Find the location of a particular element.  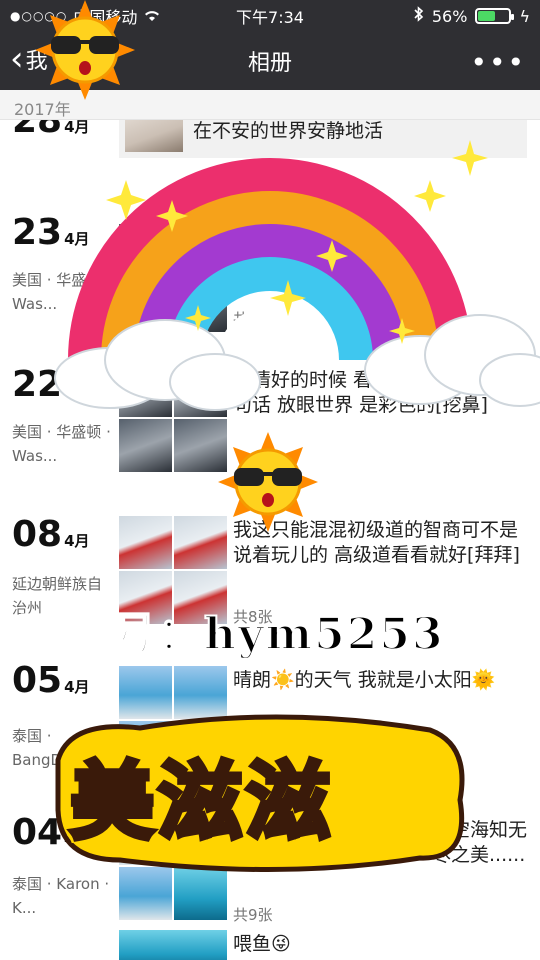

battery-icon is located at coordinates (495, 16).